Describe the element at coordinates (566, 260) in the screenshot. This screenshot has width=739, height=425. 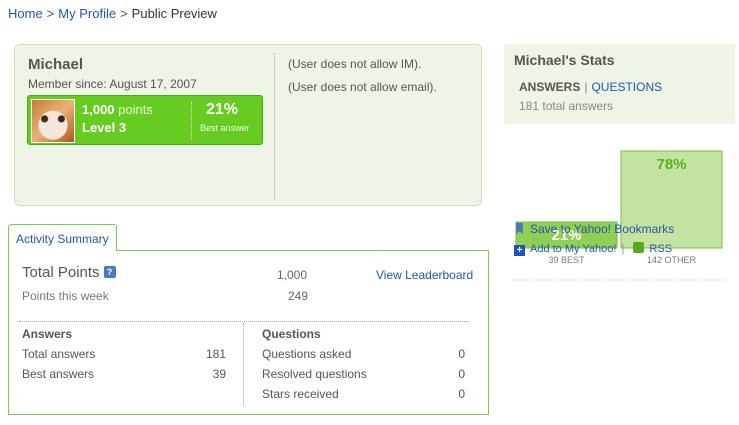
I see `category-label: 39 BEST` at that location.